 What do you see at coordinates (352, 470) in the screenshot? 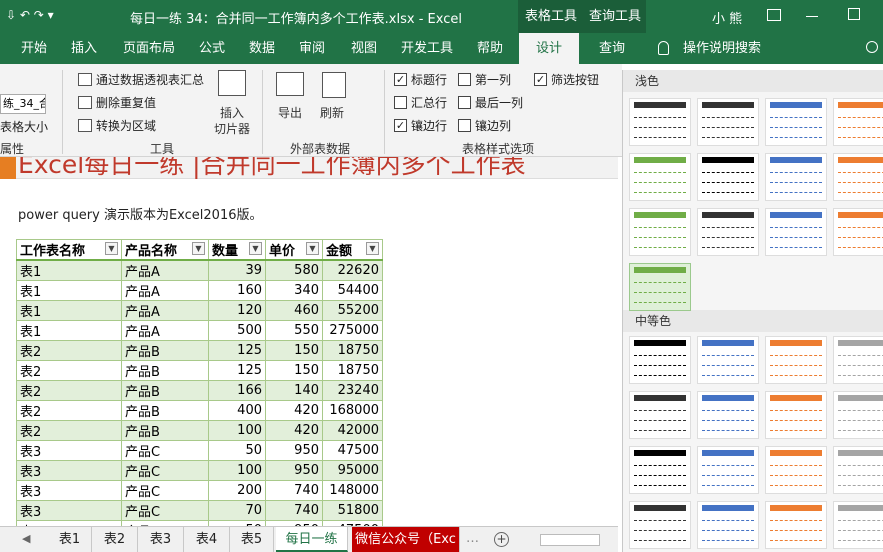
I see `table-cell: 95000` at bounding box center [352, 470].